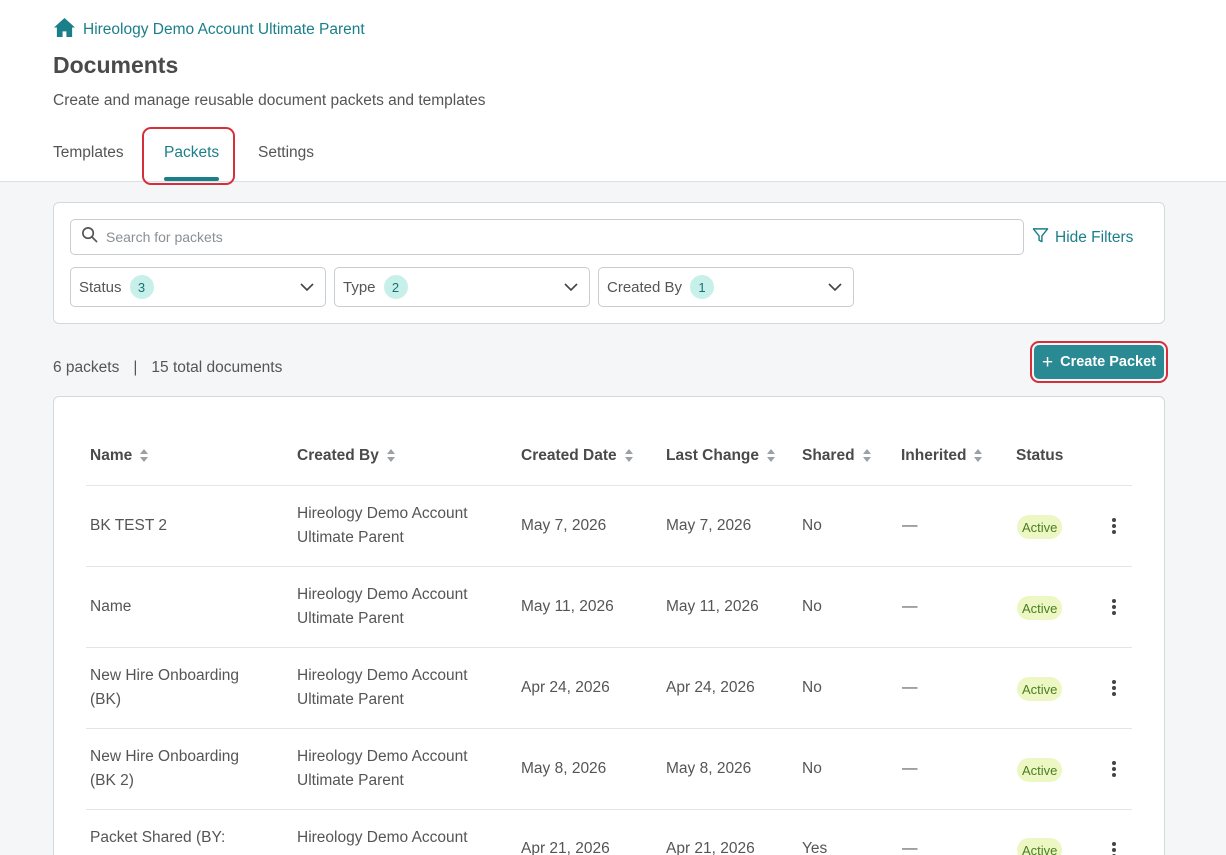 This screenshot has height=855, width=1226. What do you see at coordinates (565, 687) in the screenshot?
I see `created-date: Apr 24, 2026` at bounding box center [565, 687].